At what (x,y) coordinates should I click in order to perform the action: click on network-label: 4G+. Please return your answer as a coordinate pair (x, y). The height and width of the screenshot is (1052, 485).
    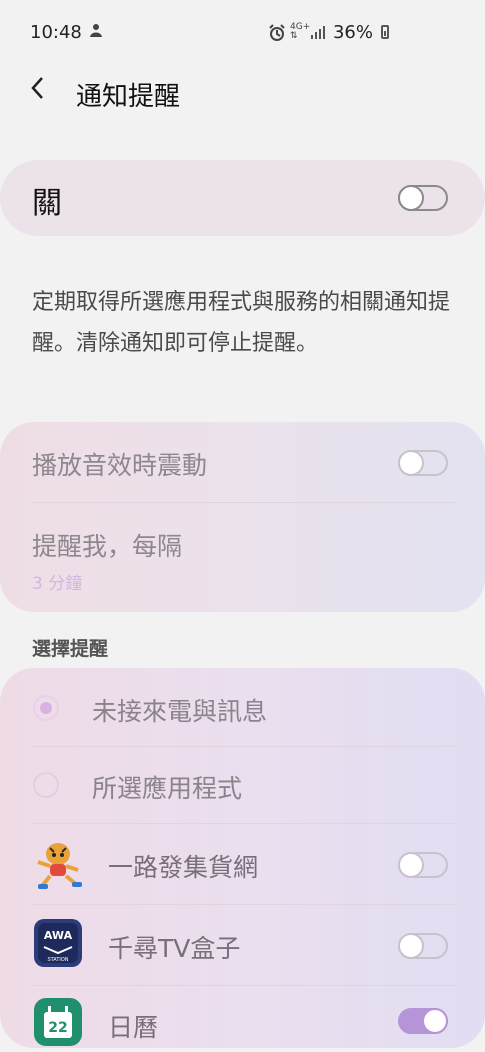
    Looking at the image, I should click on (300, 27).